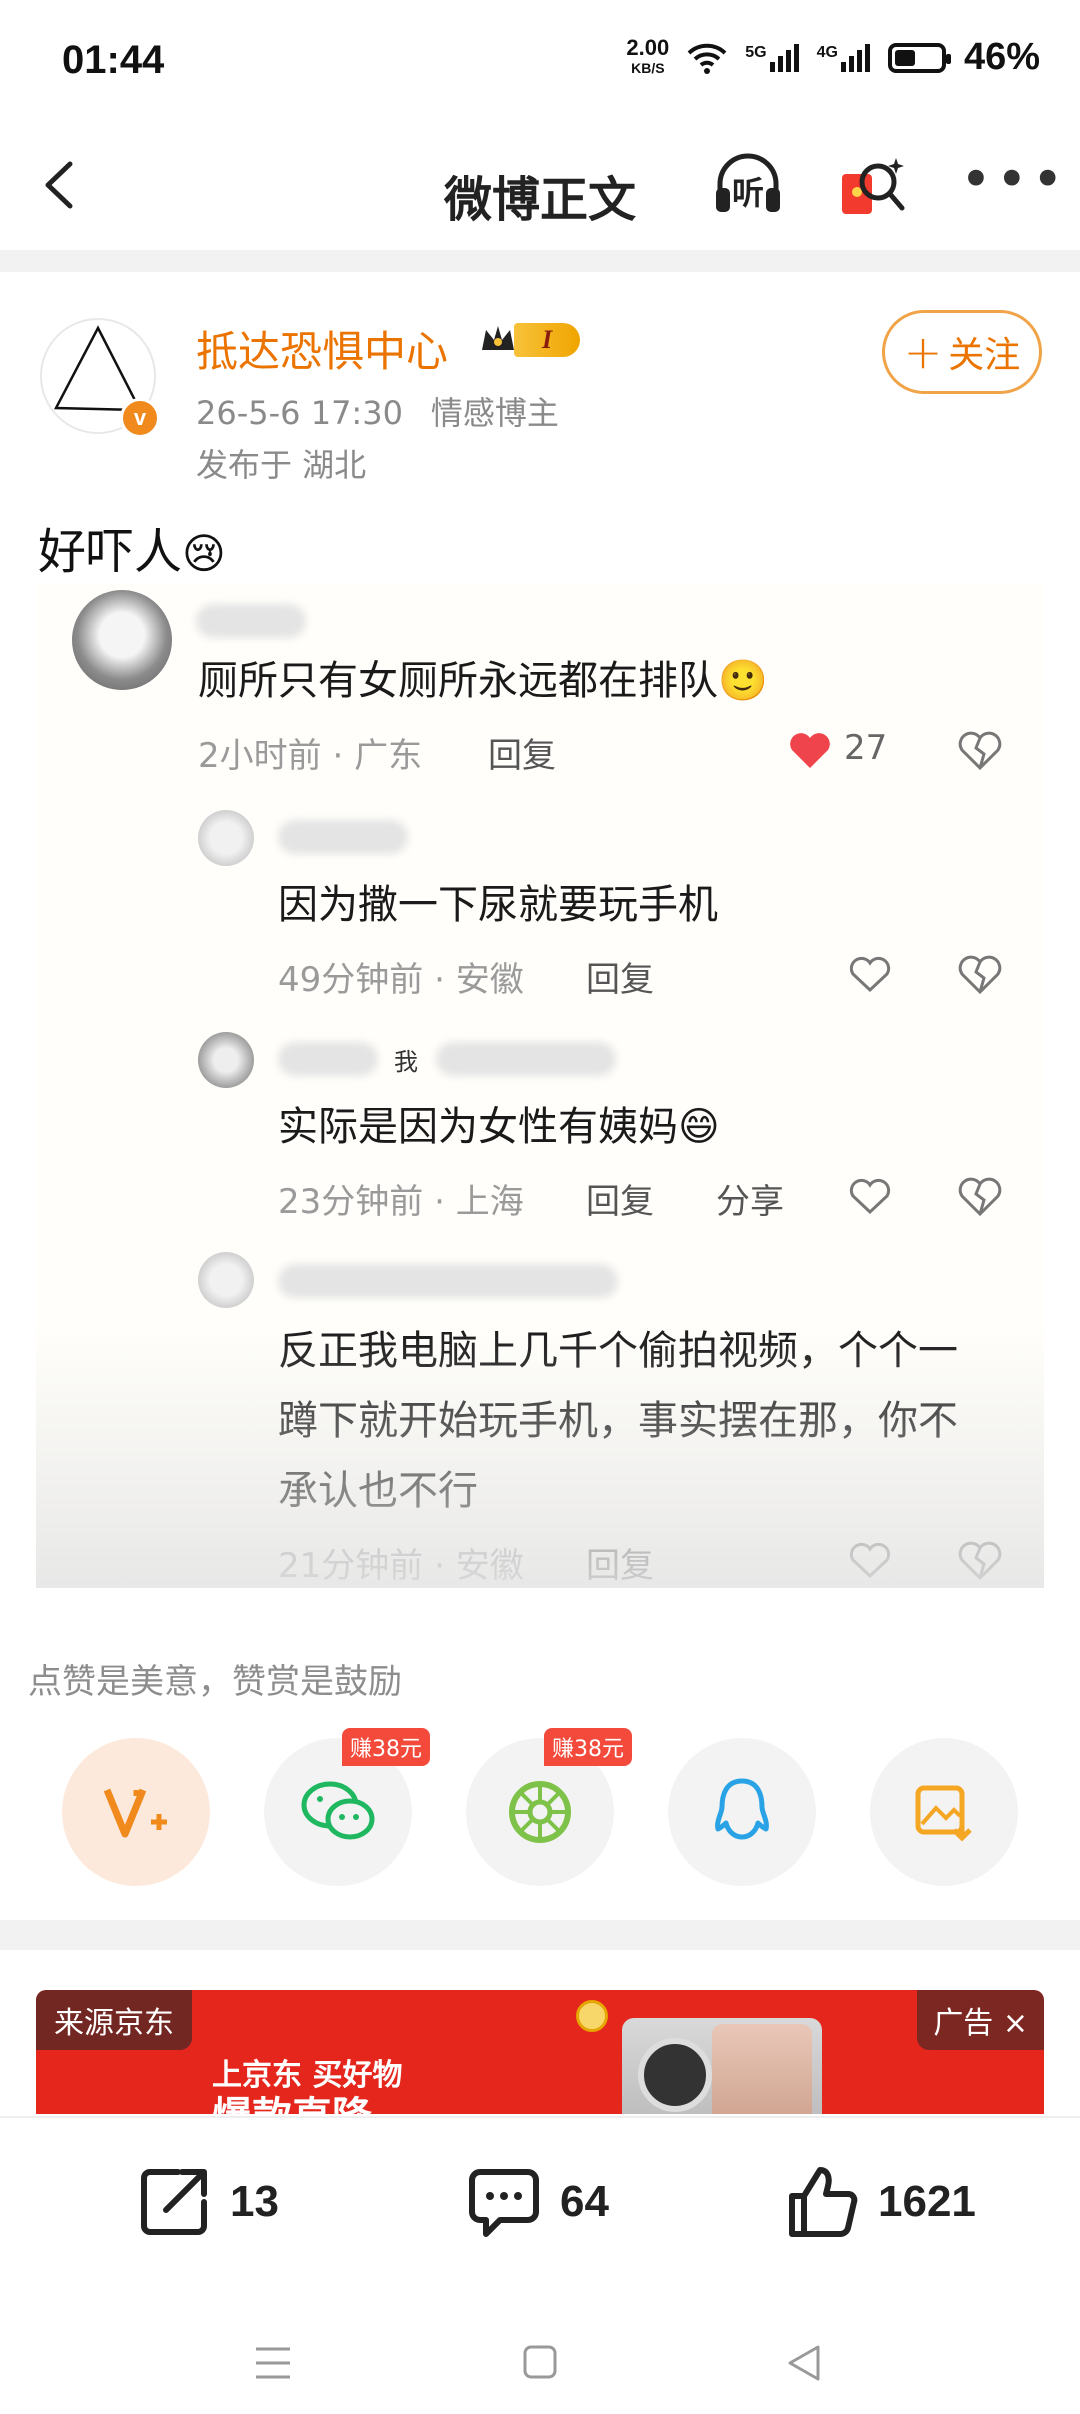 The width and height of the screenshot is (1080, 2414). Describe the element at coordinates (962, 352) in the screenshot. I see `follow-button: + 关注` at that location.